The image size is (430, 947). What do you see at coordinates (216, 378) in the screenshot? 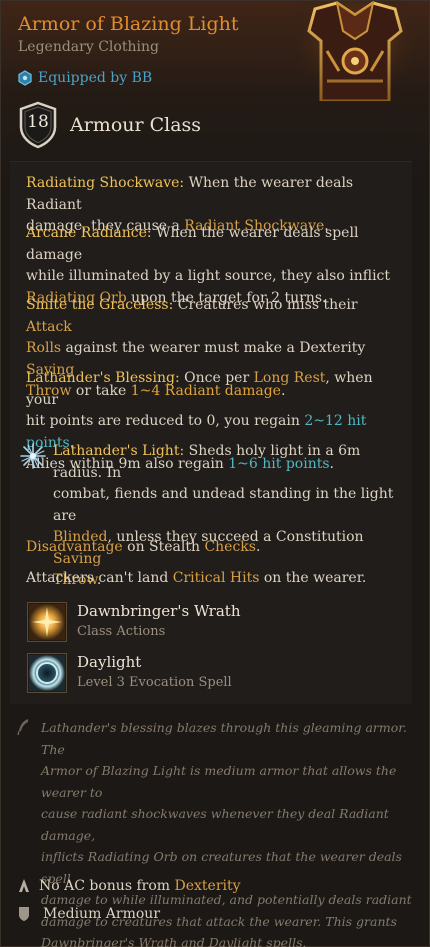
I see `property-text: Once per` at bounding box center [216, 378].